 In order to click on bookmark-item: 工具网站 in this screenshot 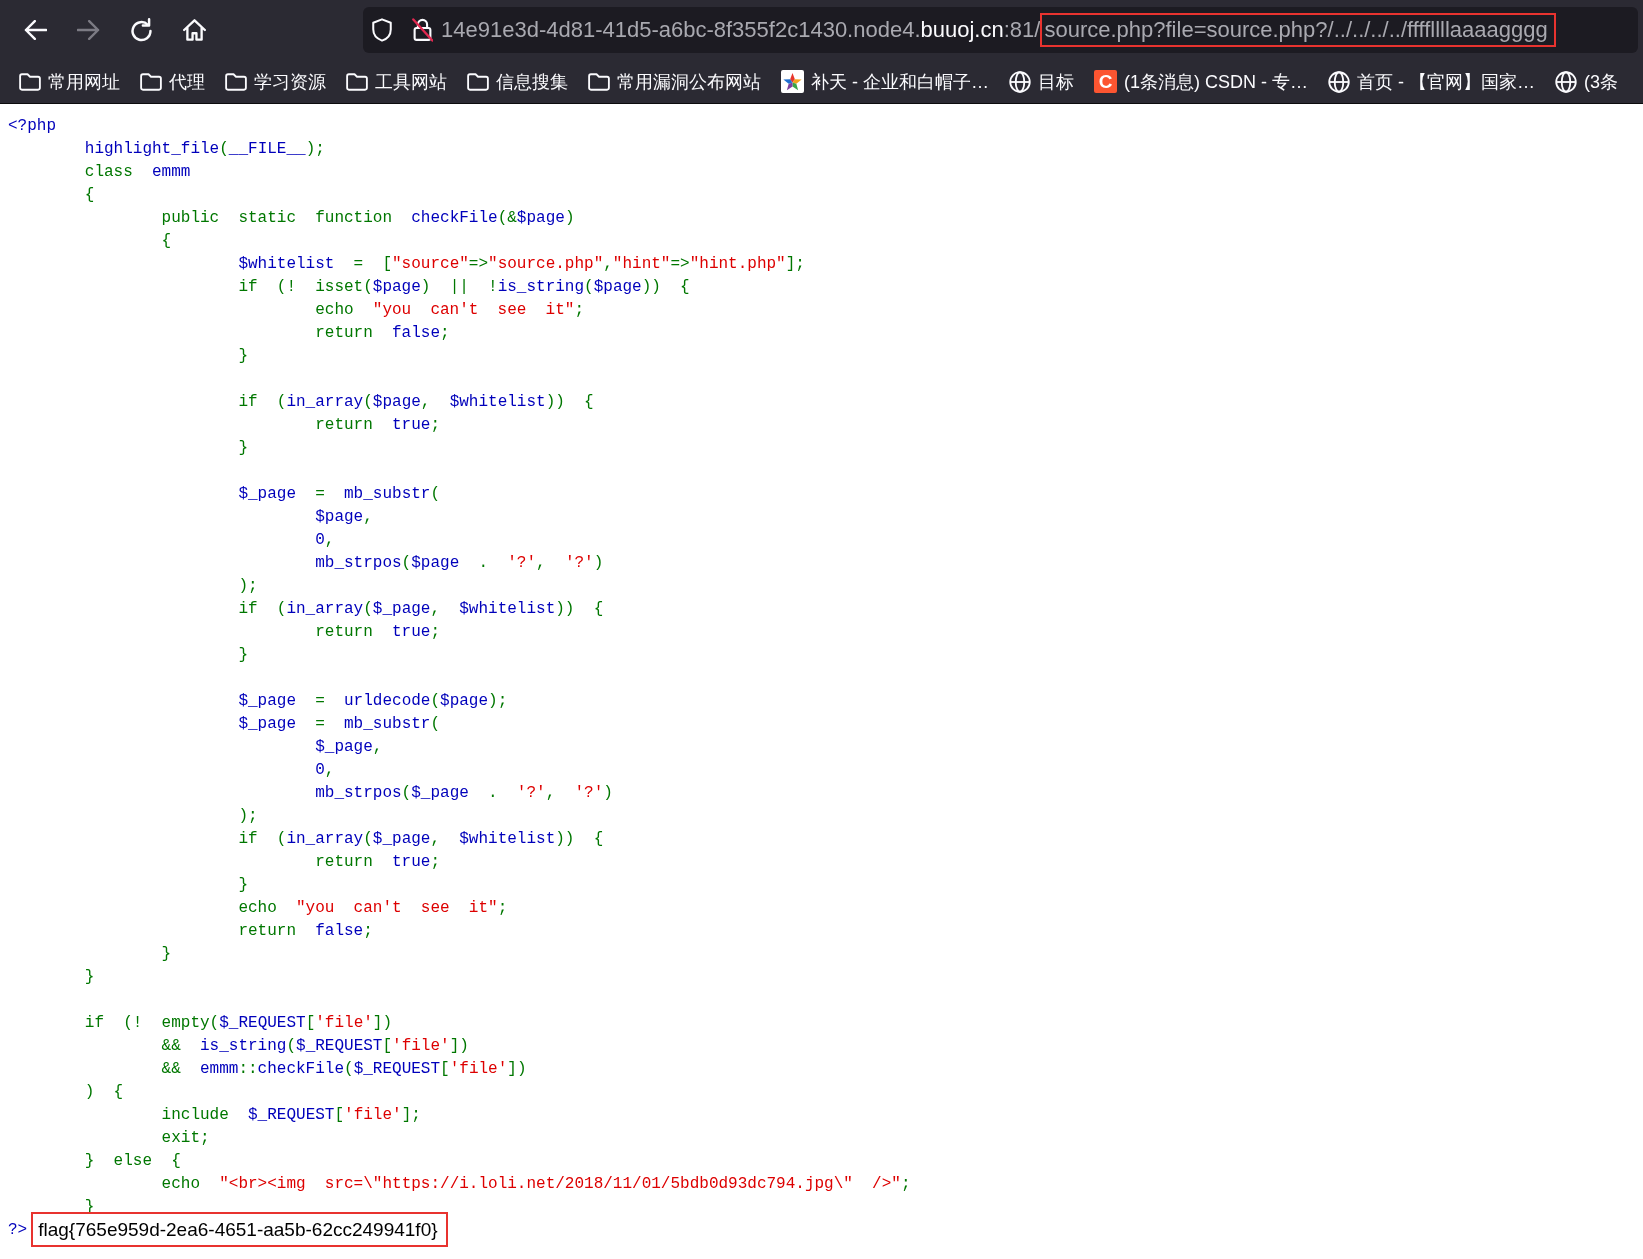, I will do `click(396, 81)`.